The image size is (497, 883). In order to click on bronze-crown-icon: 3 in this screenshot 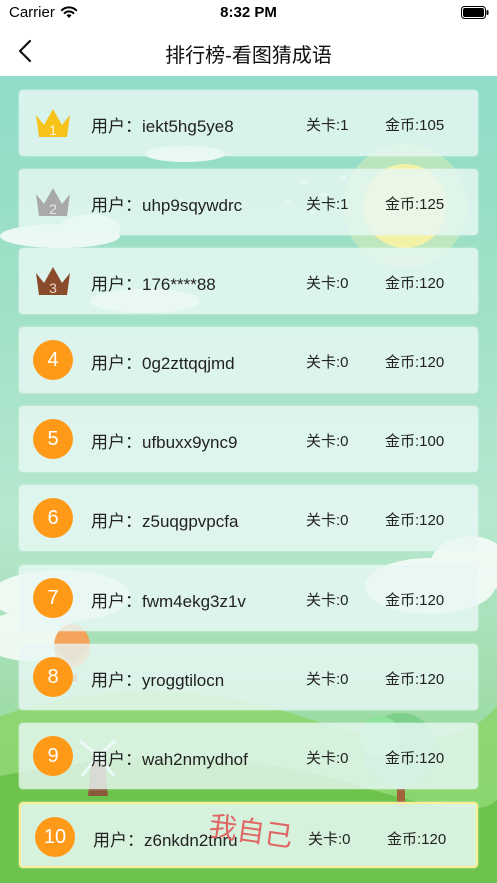, I will do `click(53, 281)`.